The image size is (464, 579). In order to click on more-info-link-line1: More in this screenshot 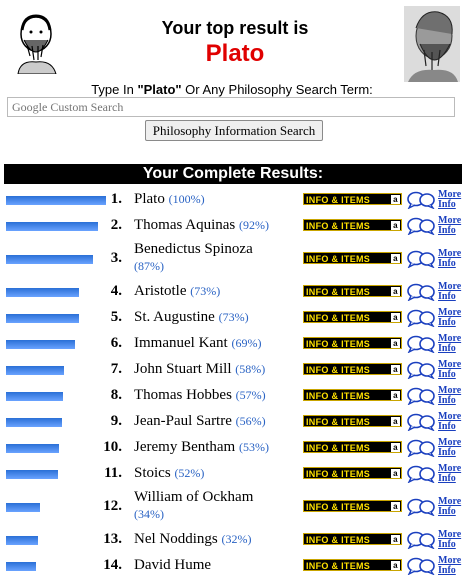, I will do `click(451, 561)`.